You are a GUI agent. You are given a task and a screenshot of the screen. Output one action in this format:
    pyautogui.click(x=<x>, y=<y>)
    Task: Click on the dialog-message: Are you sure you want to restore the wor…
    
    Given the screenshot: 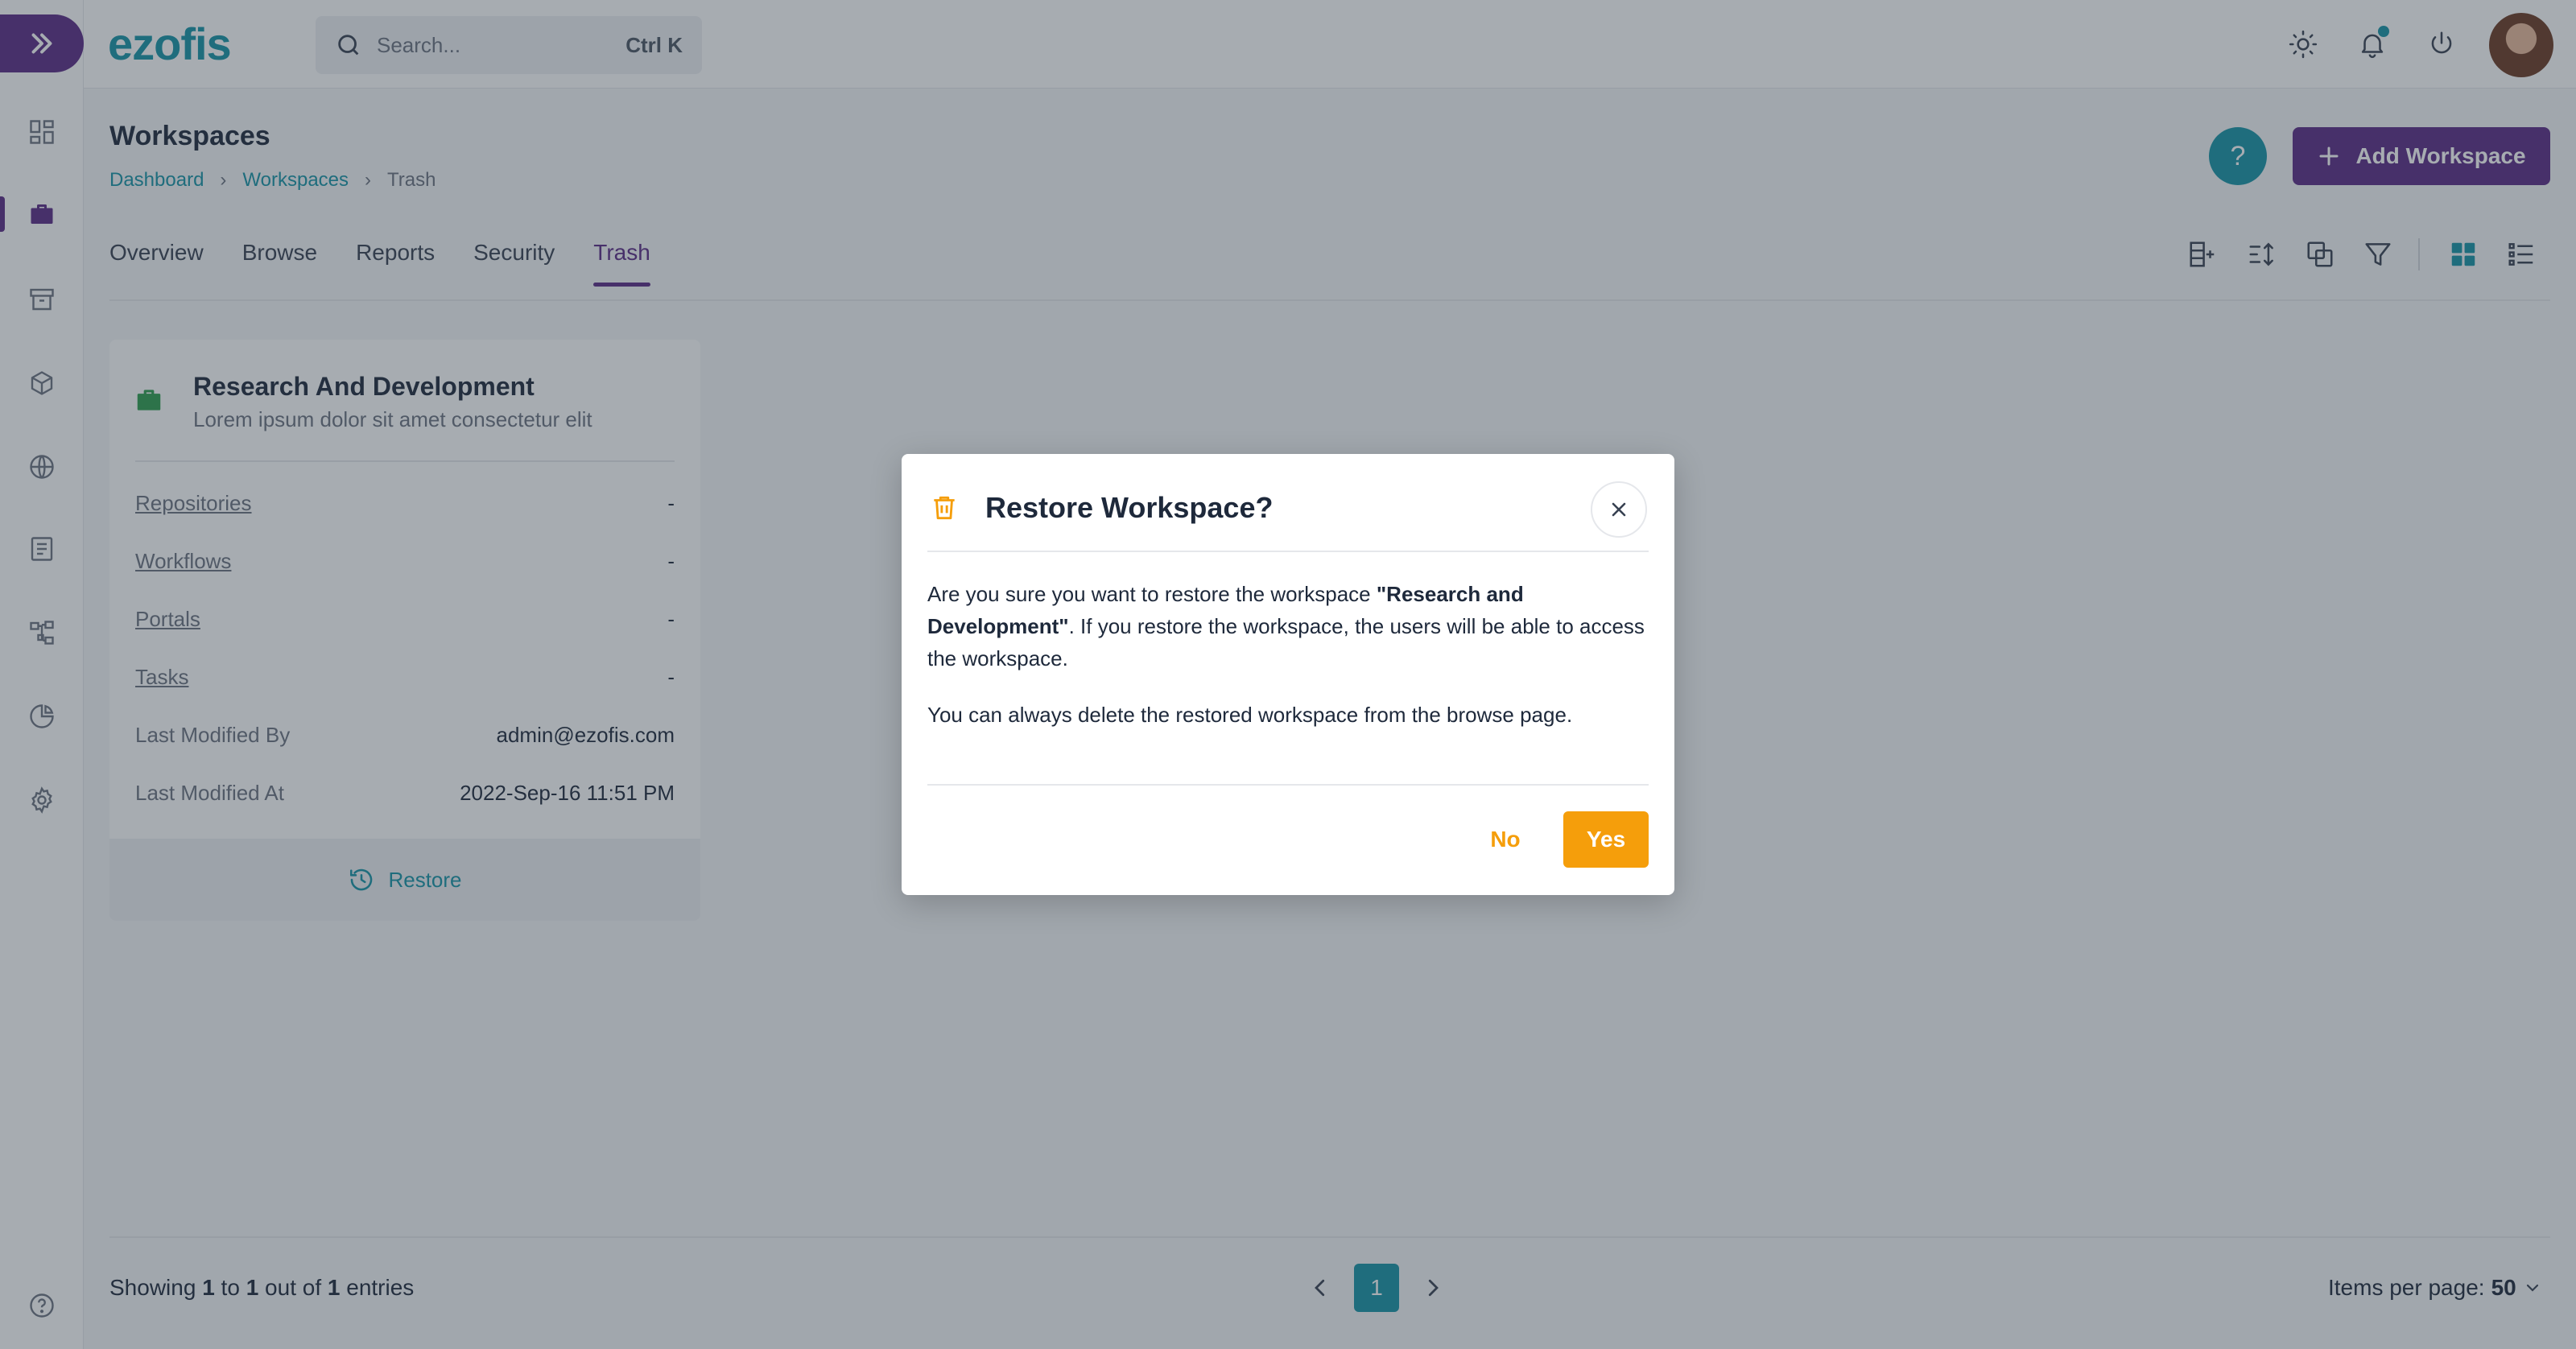 What is the action you would take?
    pyautogui.click(x=1288, y=626)
    